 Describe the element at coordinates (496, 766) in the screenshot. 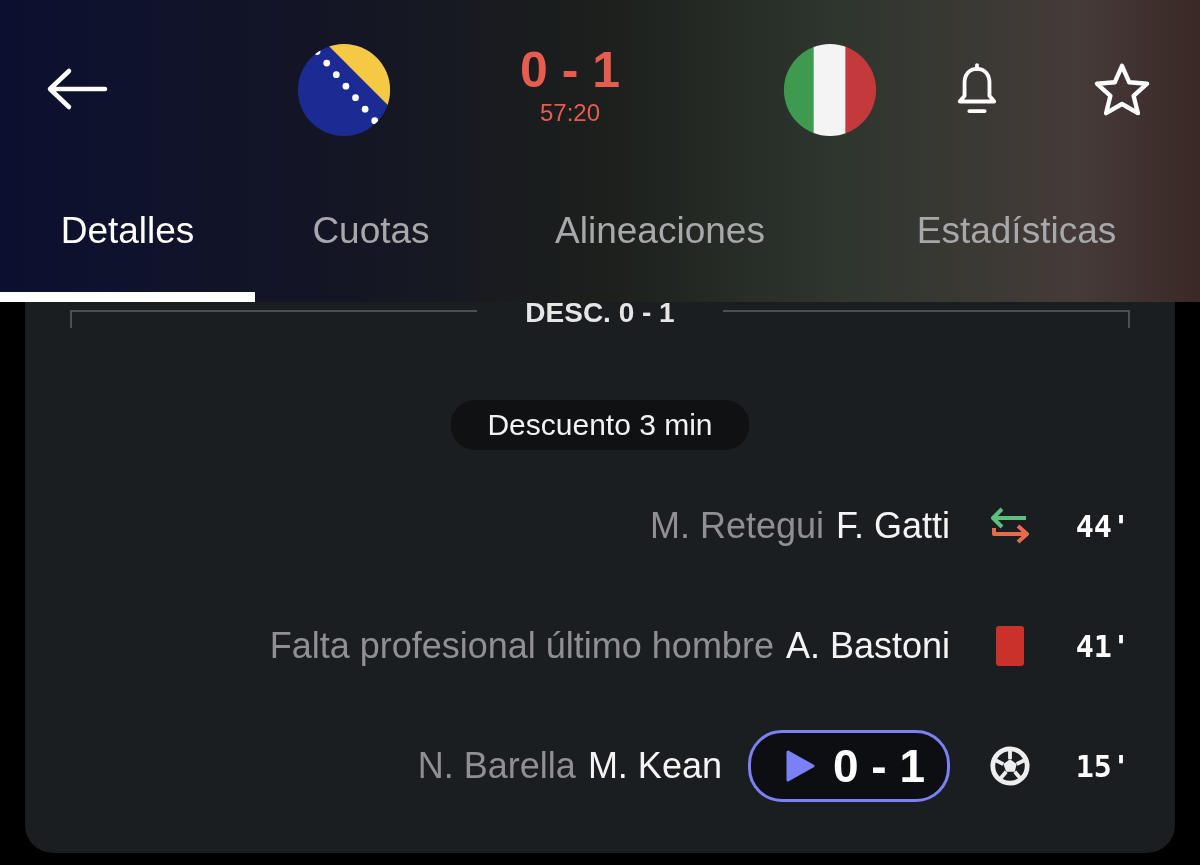

I see `event-detail: N. Barella` at that location.